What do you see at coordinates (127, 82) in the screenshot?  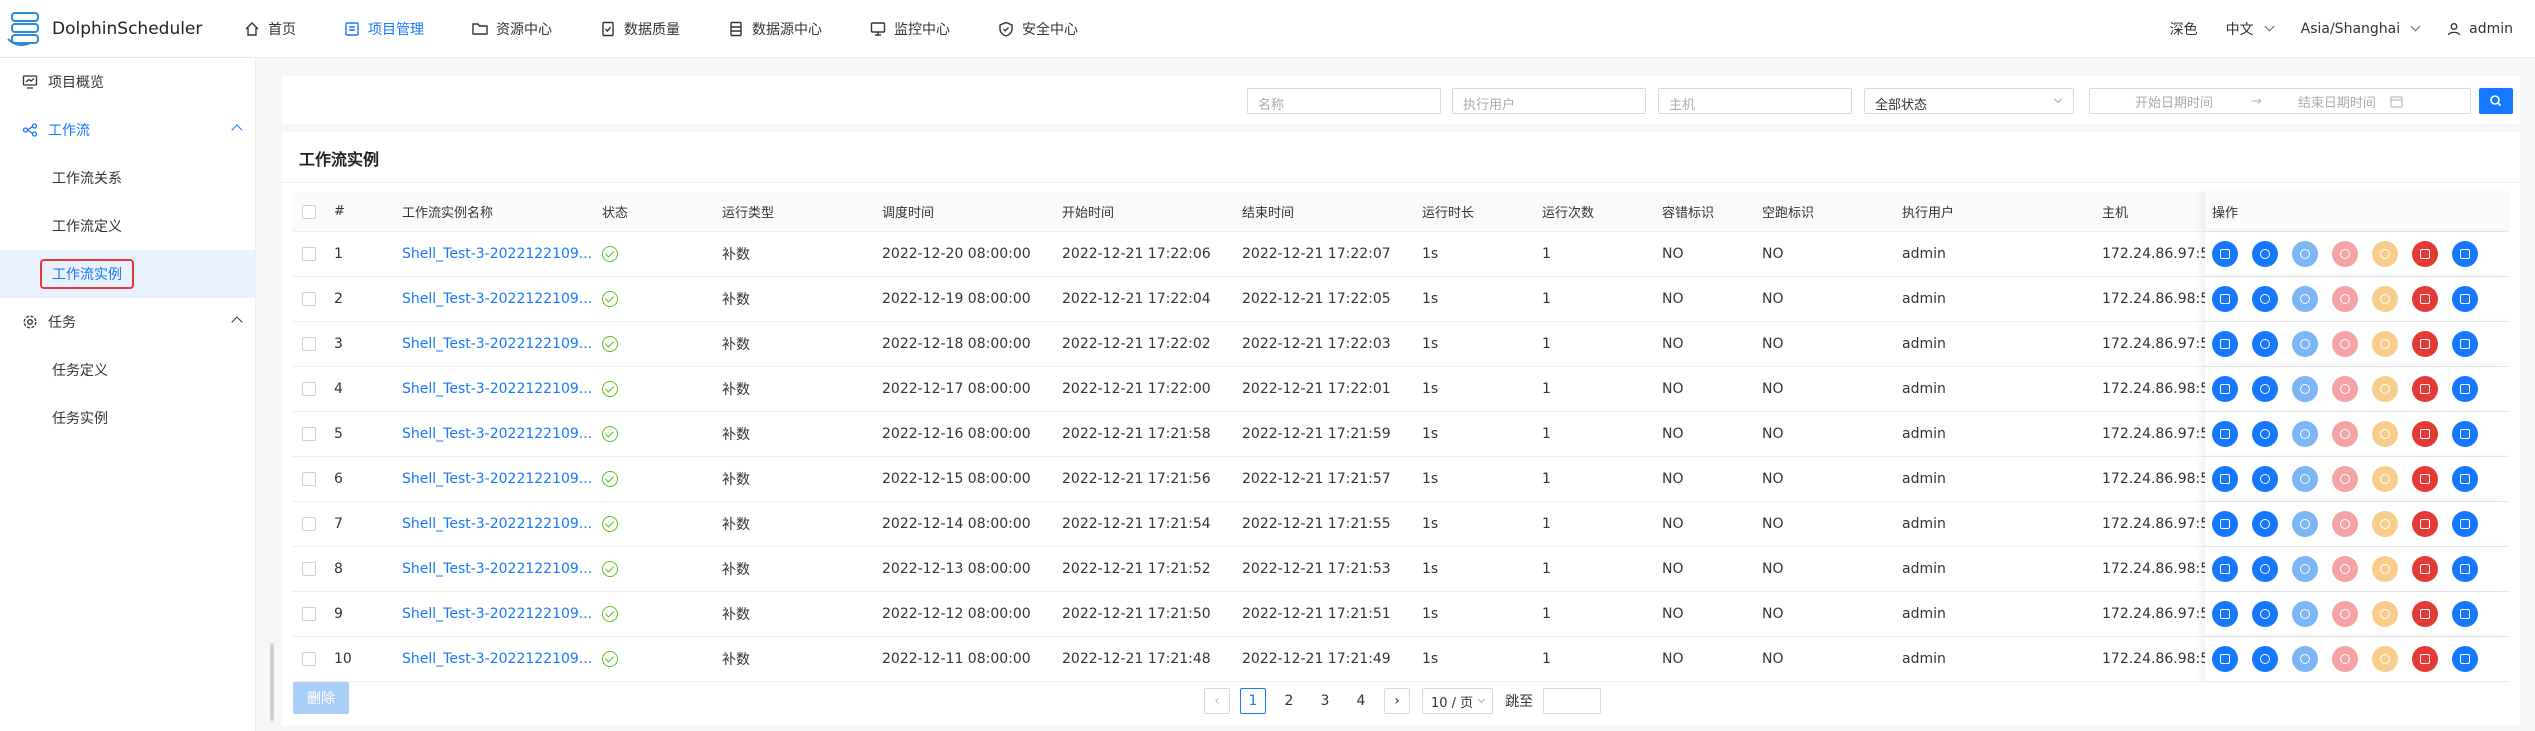 I see `sidebar-item-overview: 项目概览` at bounding box center [127, 82].